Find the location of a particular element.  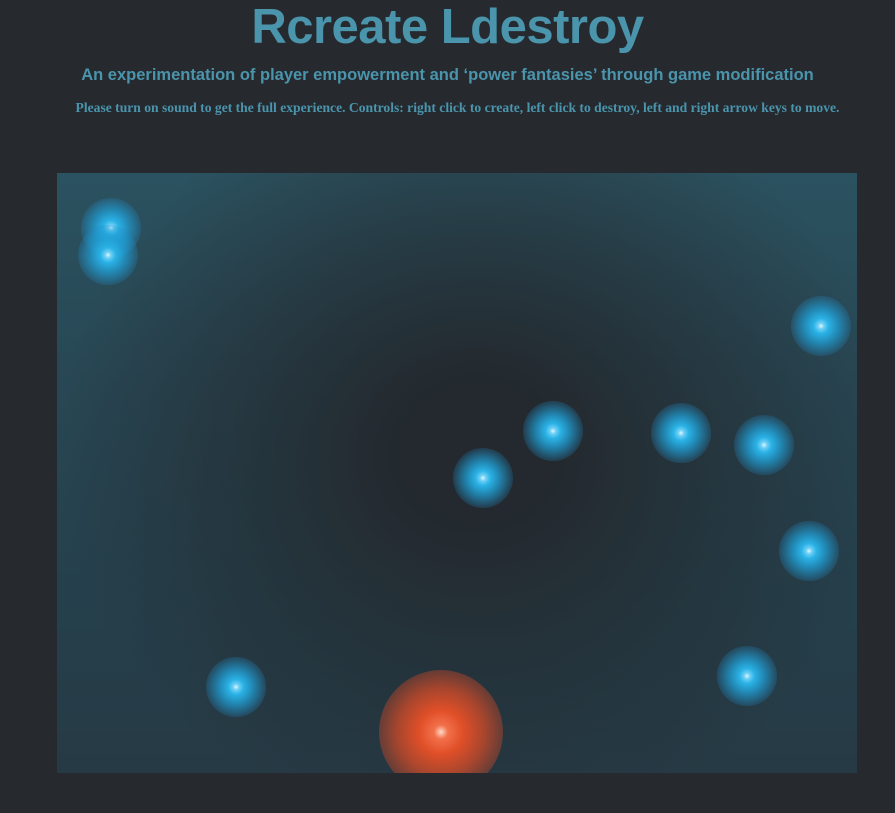

page-title: Rcreate Ldestroy is located at coordinates (447, 27).